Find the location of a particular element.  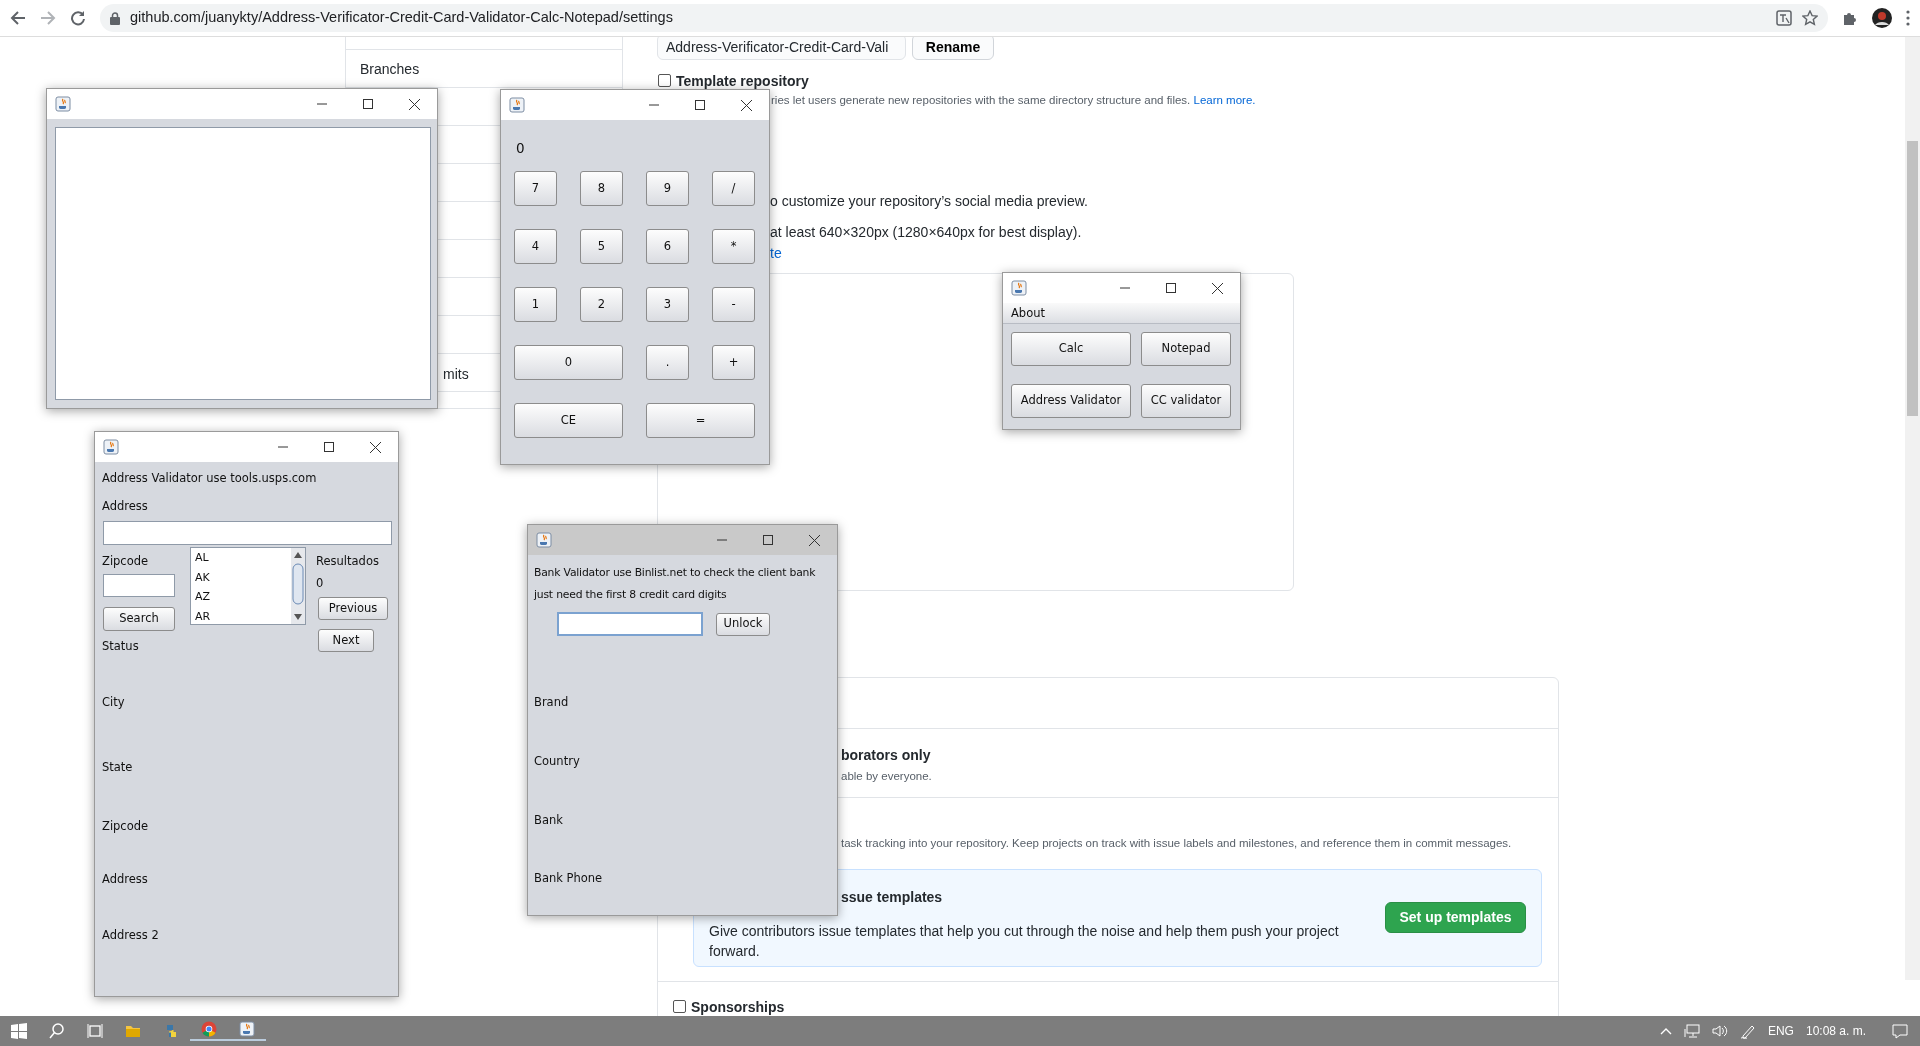

description-text: ries let users generate new repositories with the same directory structure and files. Learn more. is located at coordinates (1013, 100).